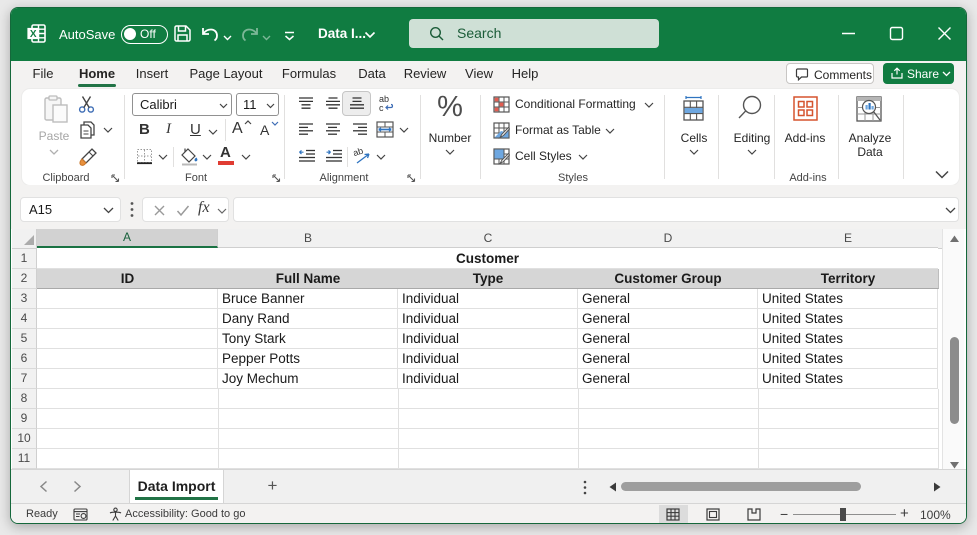 The image size is (977, 535). Describe the element at coordinates (358, 152) in the screenshot. I see `svg-text: ab` at that location.